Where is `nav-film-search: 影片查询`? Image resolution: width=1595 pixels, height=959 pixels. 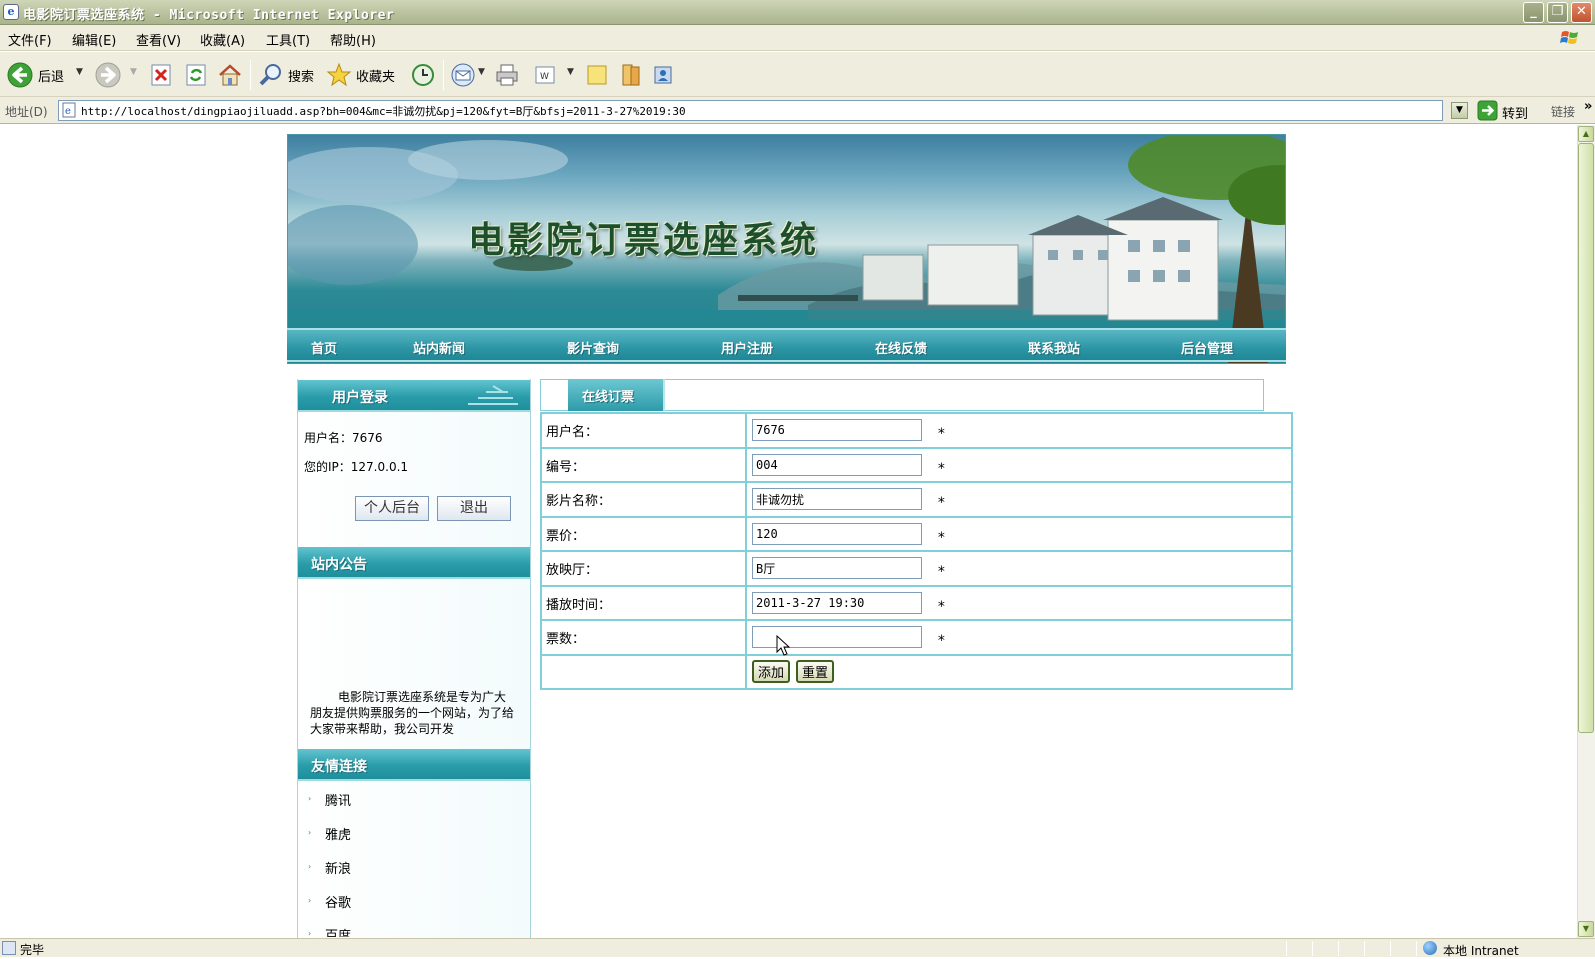
nav-film-search: 影片查询 is located at coordinates (593, 347).